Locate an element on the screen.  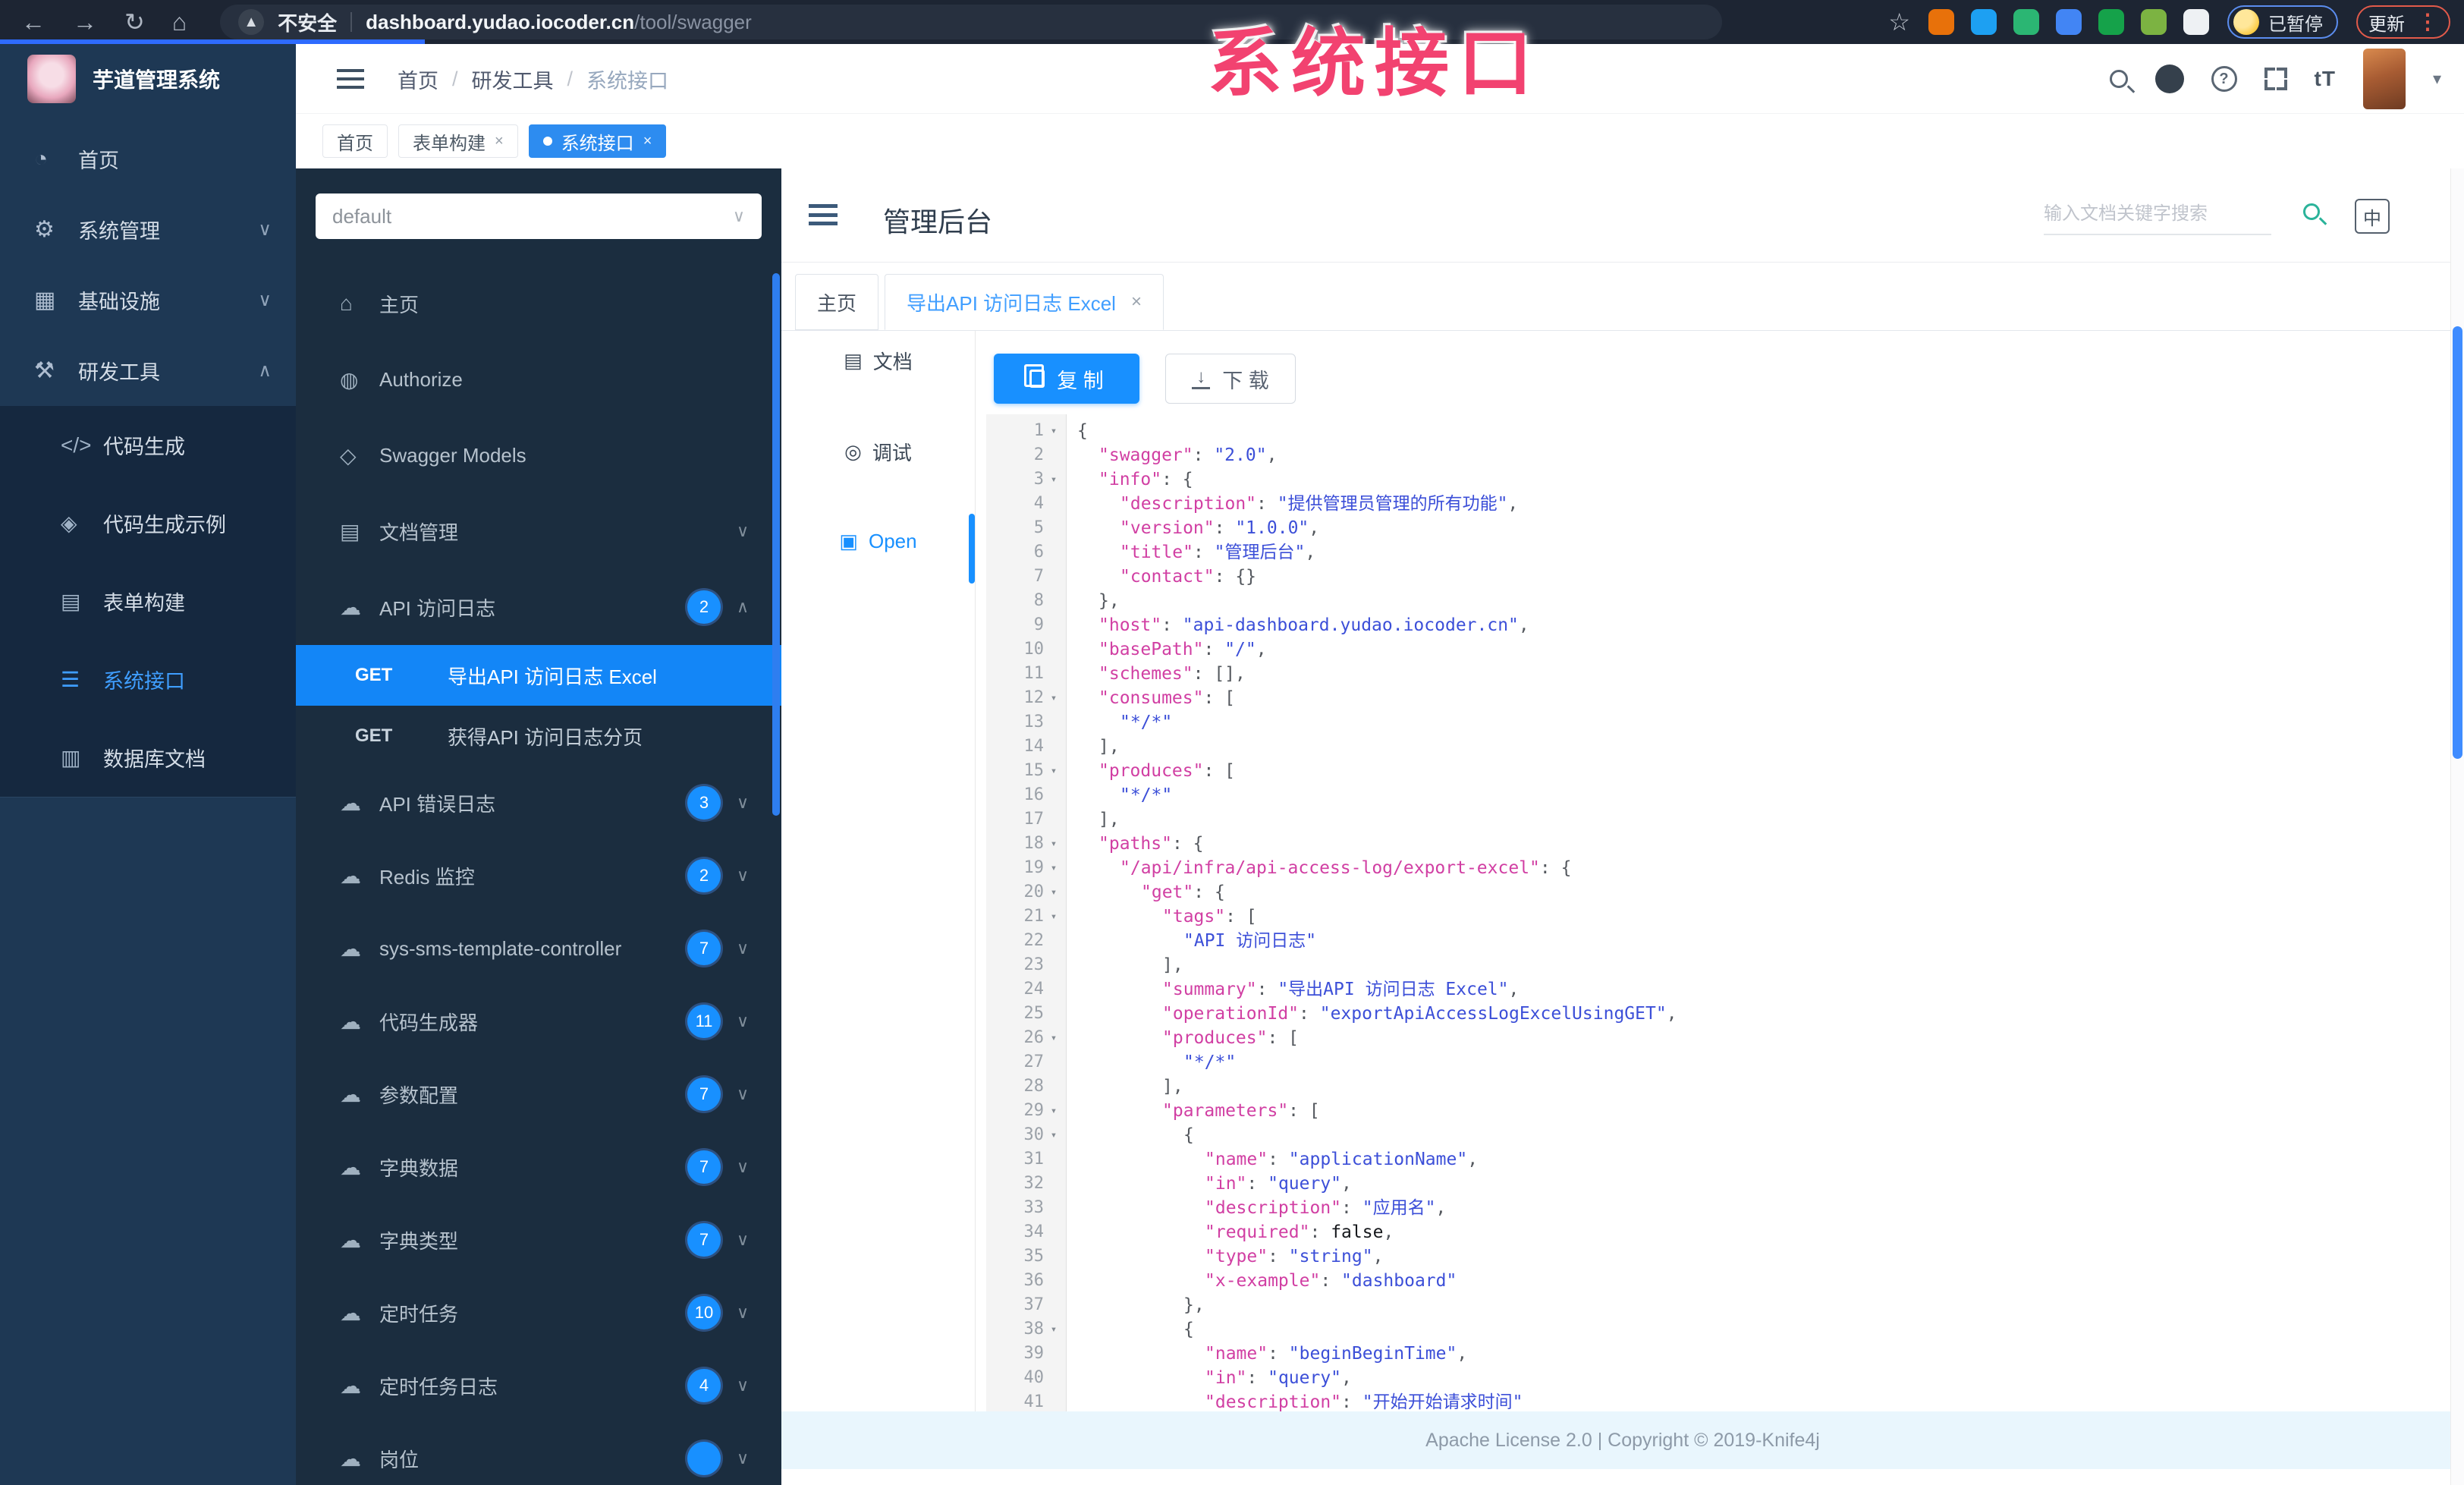
view-tag-首页: 首页 is located at coordinates (355, 141).